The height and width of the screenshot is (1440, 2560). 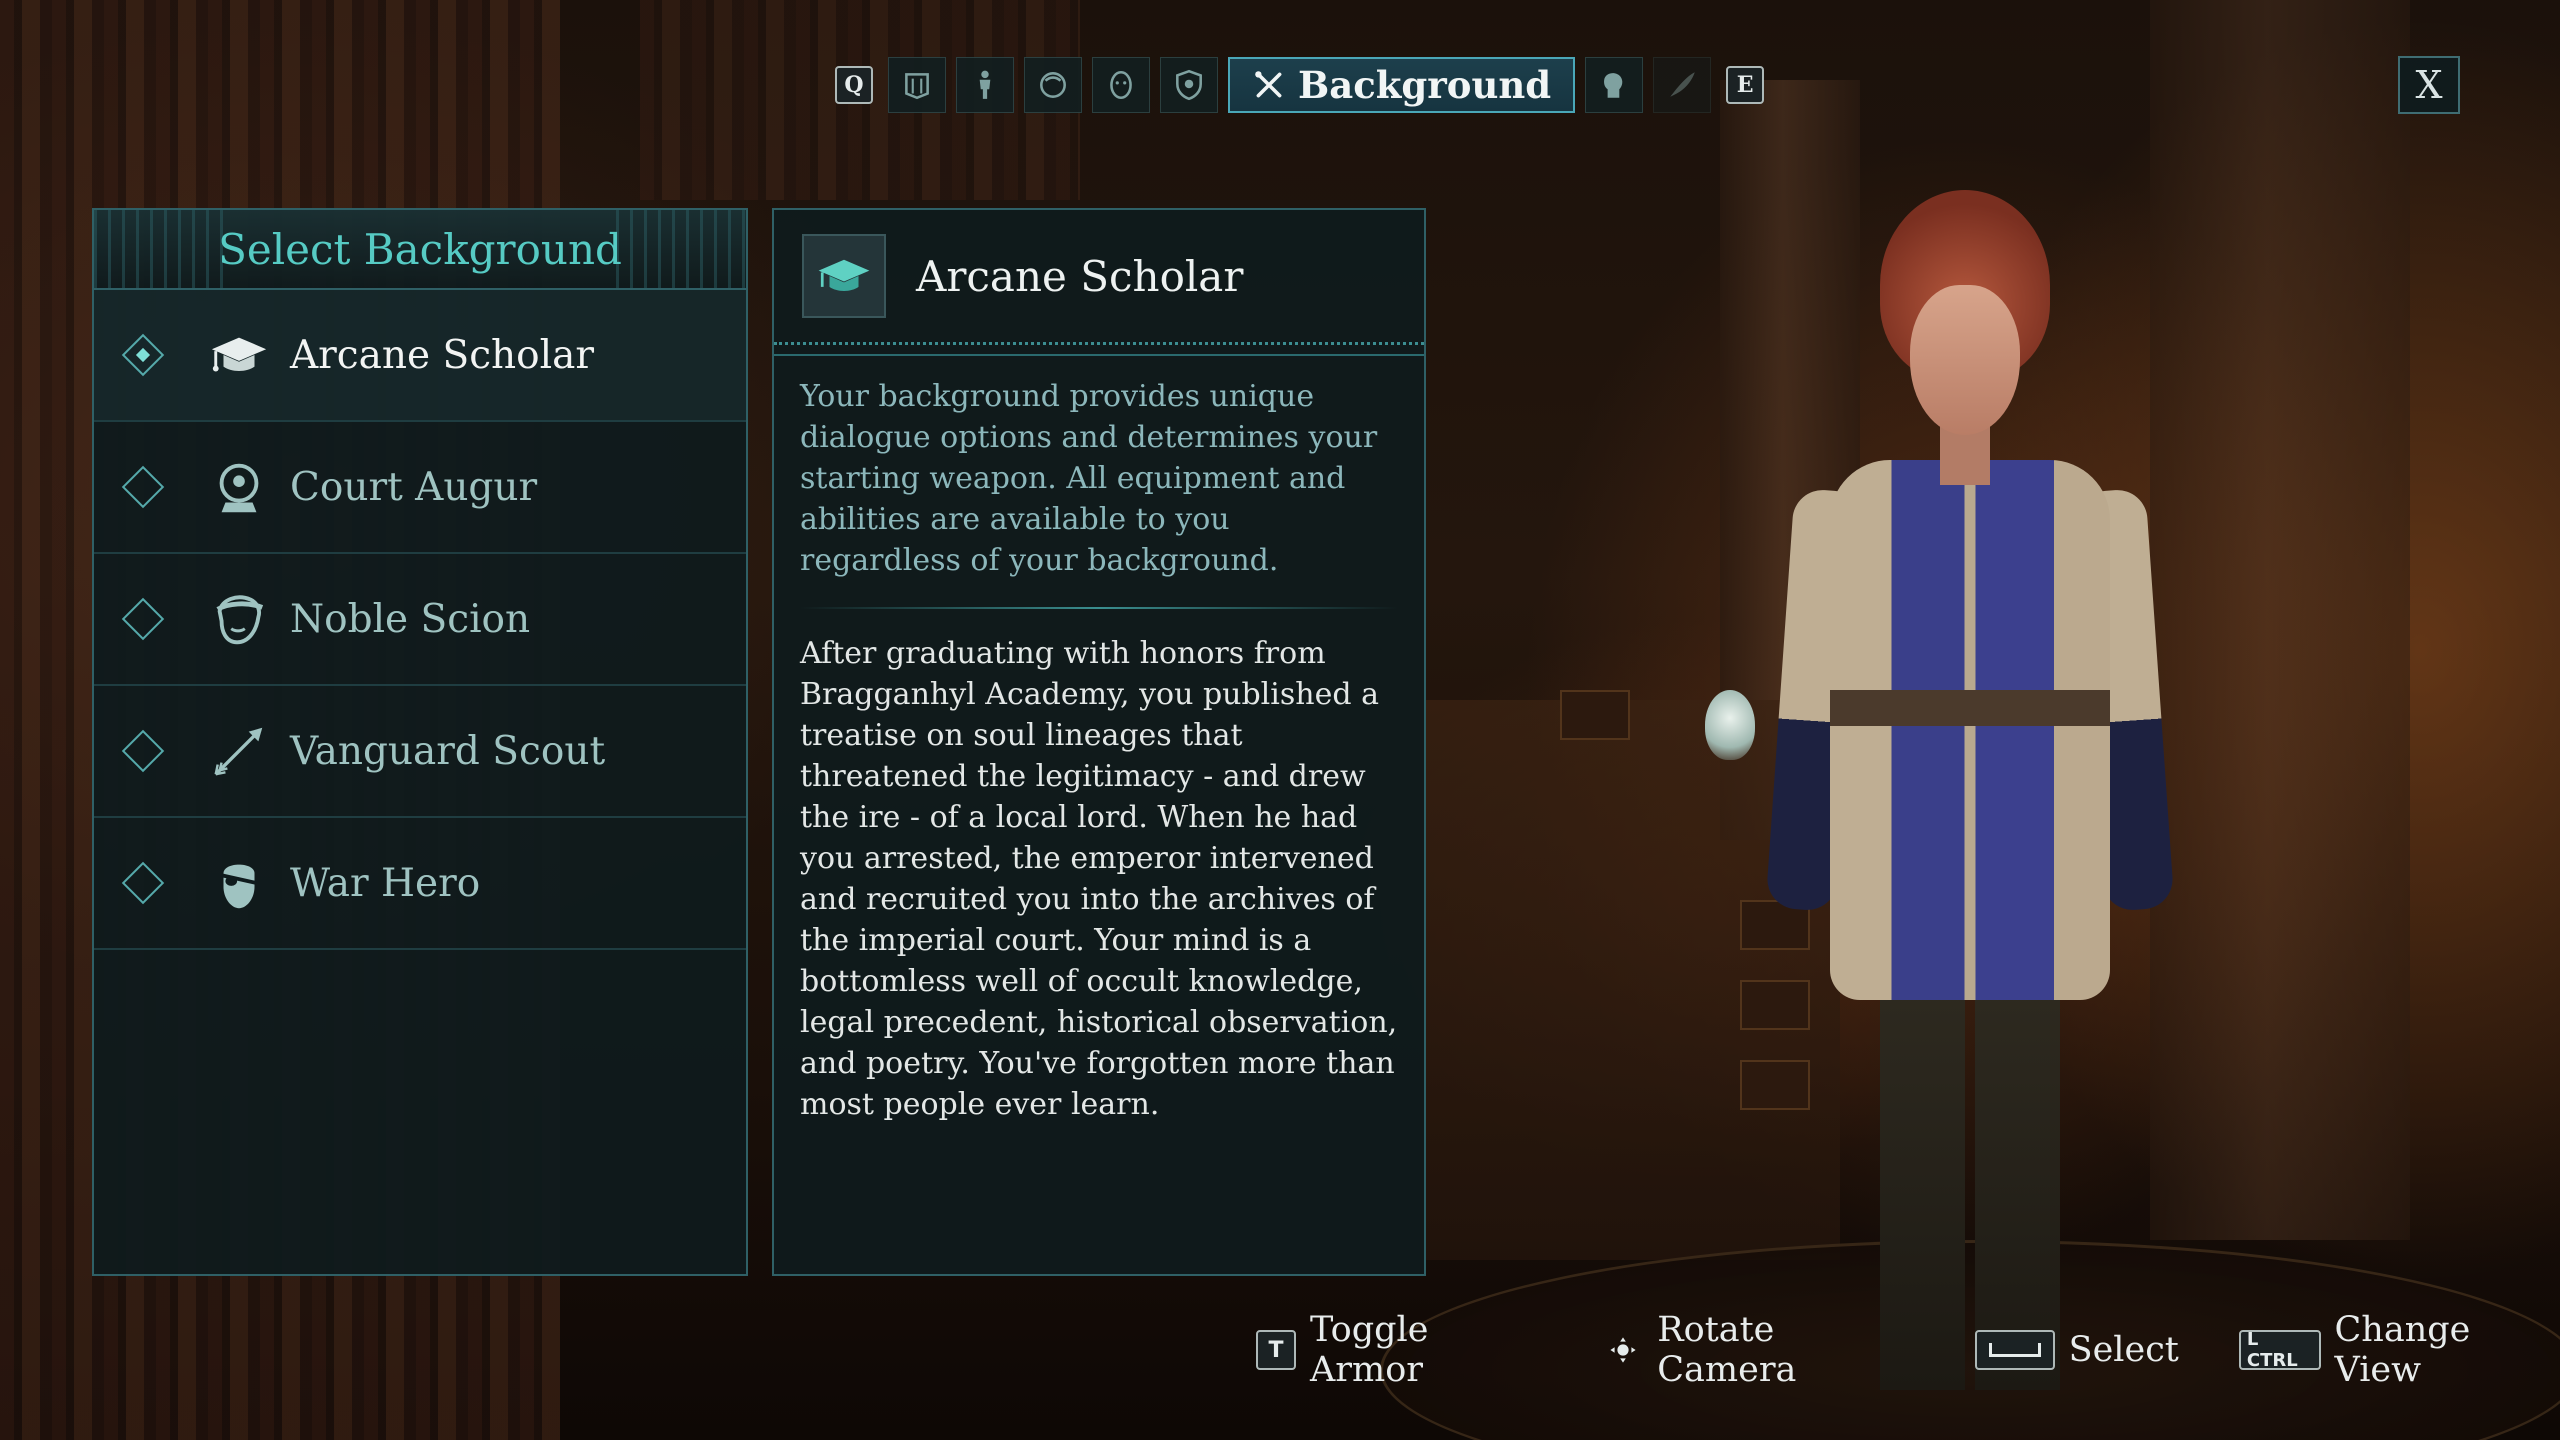 I want to click on detail-title: Arcane Scholar, so click(x=1080, y=276).